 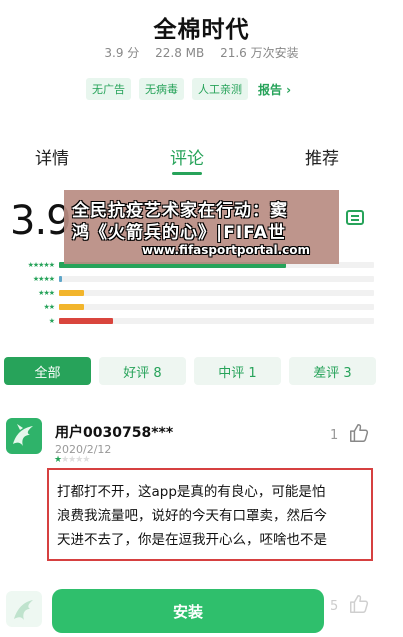 I want to click on rating-bar-row: ★★, so click(x=194, y=309).